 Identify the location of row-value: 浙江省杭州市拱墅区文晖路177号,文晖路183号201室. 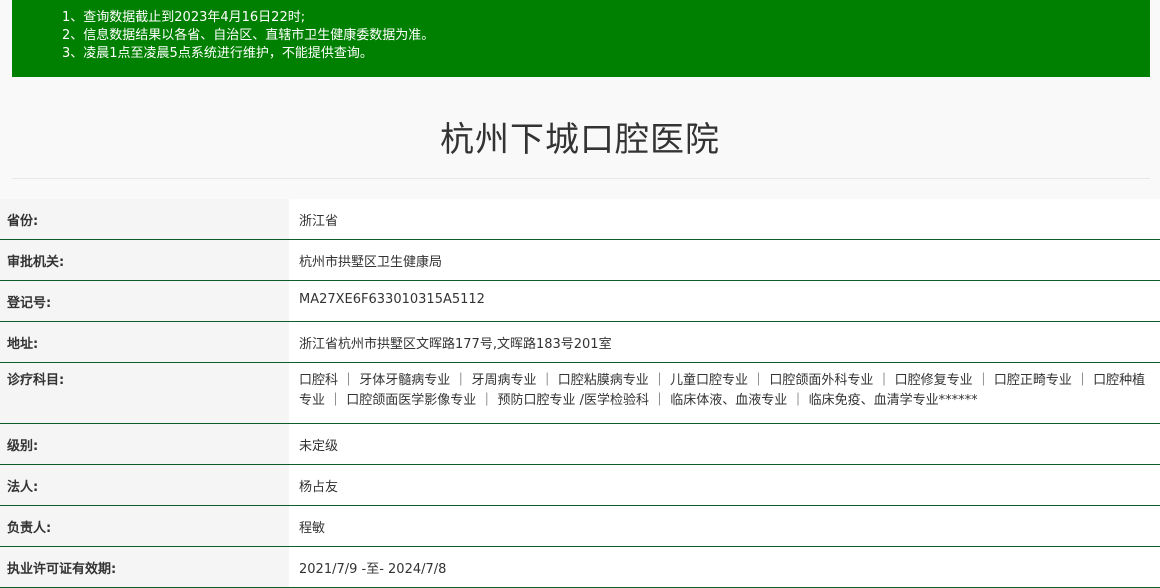
(724, 342).